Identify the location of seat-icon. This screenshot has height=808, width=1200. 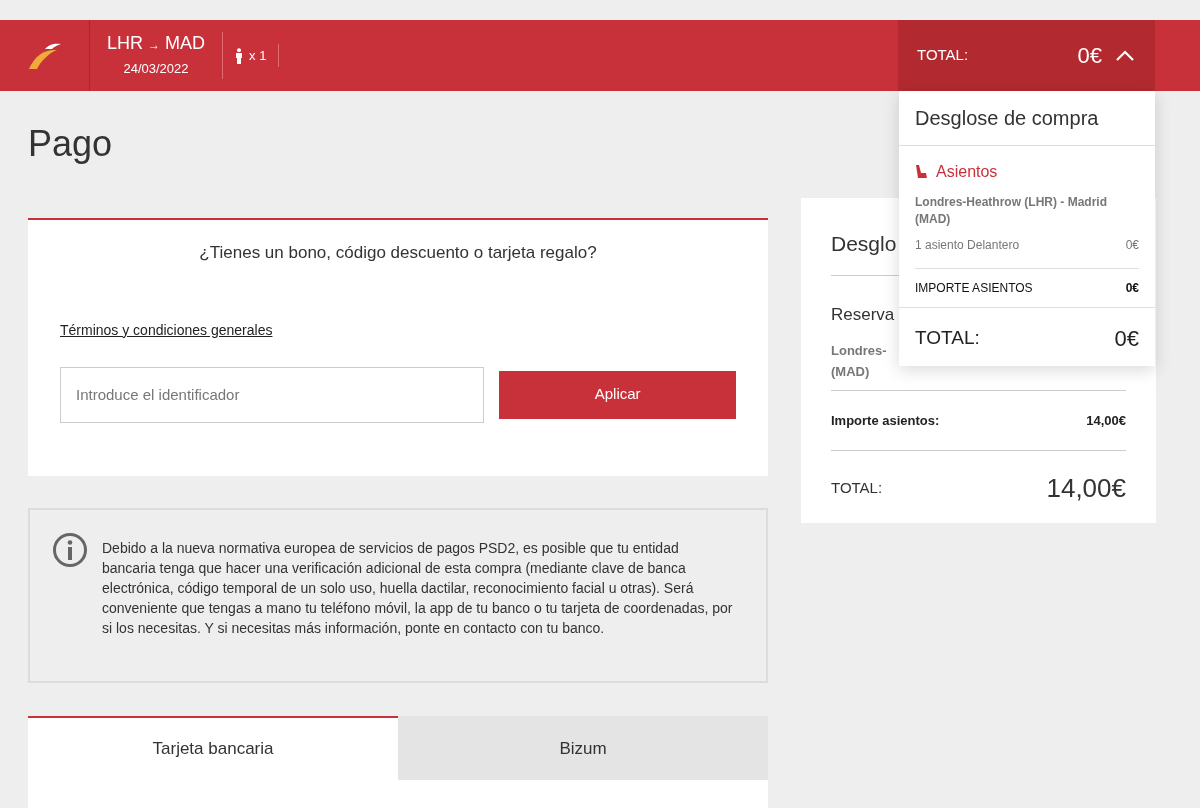
(921, 172).